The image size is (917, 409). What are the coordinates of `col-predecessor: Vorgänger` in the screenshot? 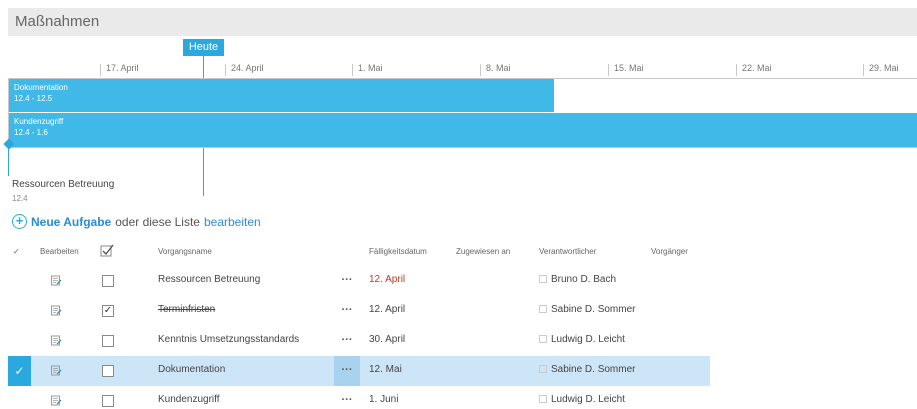 It's located at (669, 251).